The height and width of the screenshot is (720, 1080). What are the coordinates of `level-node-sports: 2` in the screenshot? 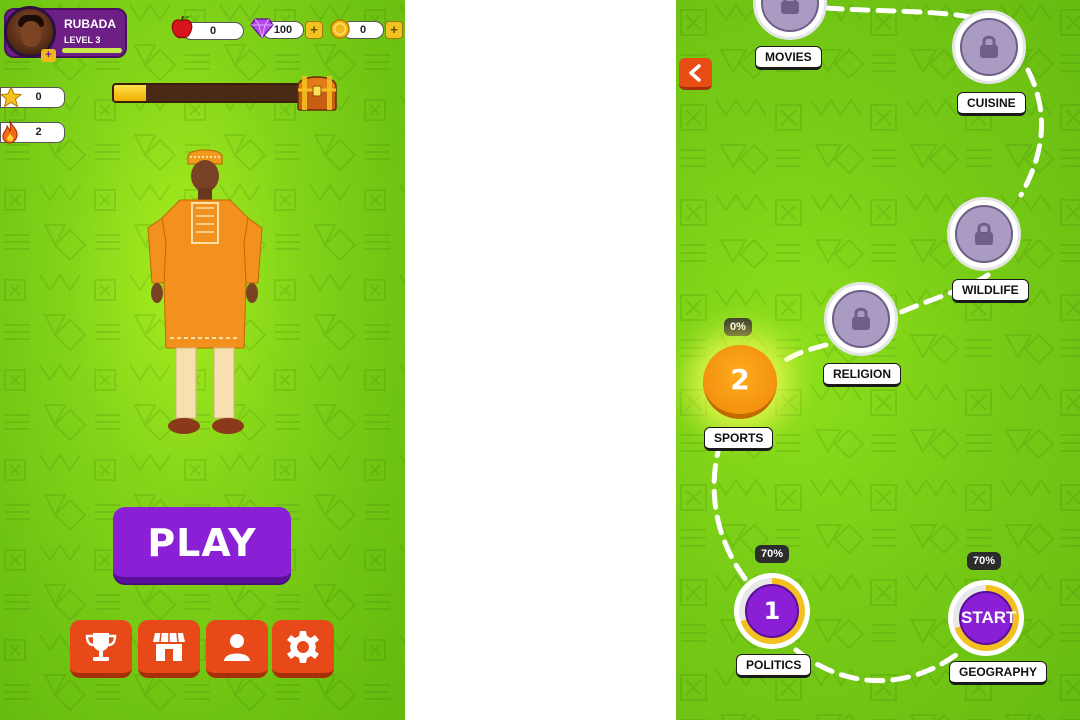 It's located at (740, 382).